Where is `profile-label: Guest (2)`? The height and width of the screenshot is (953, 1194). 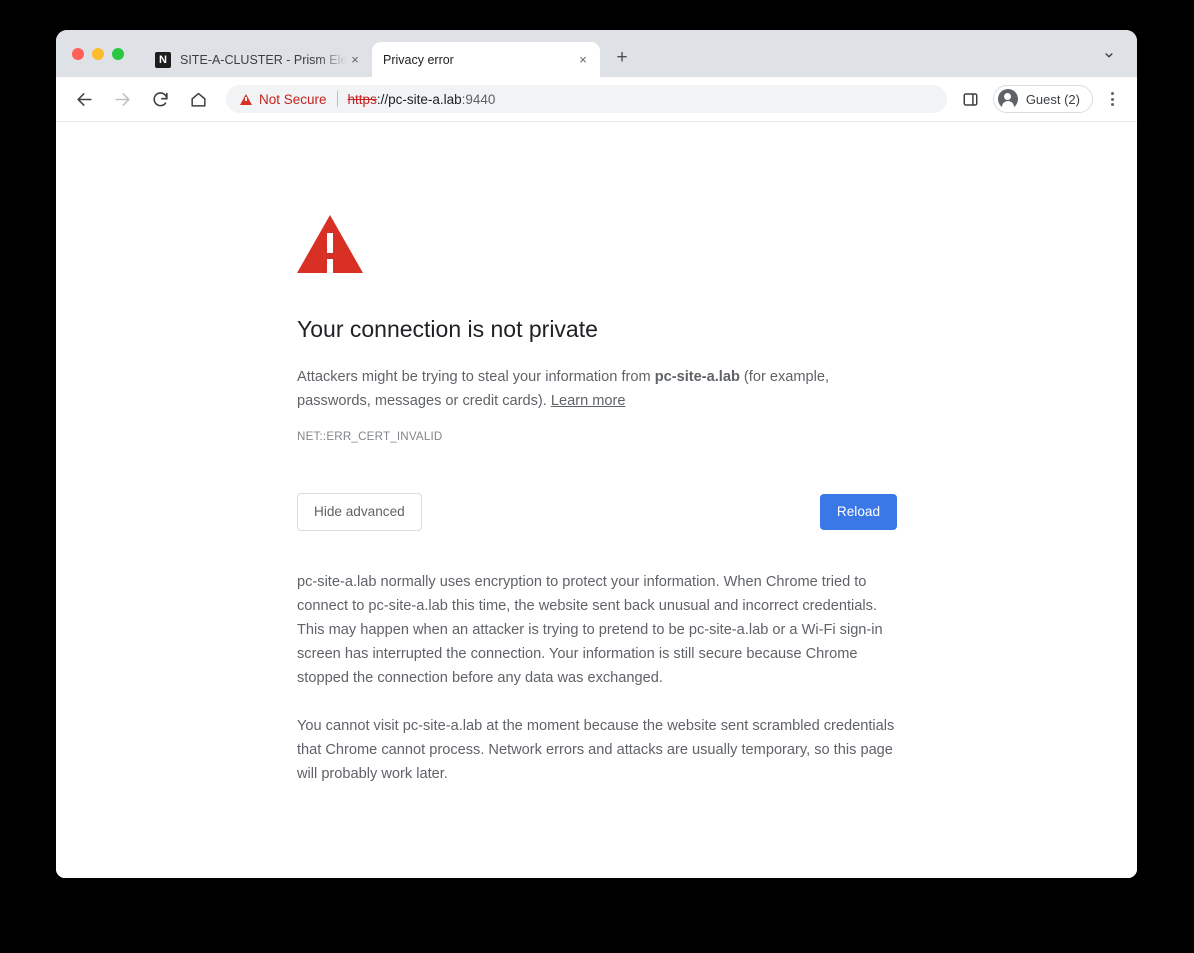 profile-label: Guest (2) is located at coordinates (1052, 99).